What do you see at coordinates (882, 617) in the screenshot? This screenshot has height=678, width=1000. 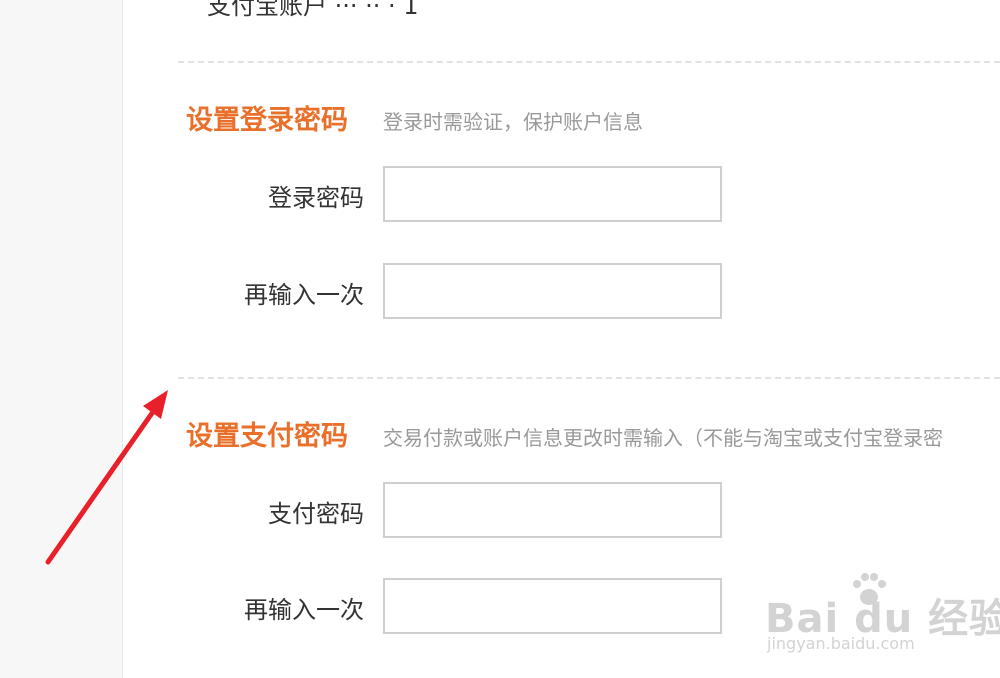 I see `watermark: Bai du 经验 jingyan.baidu.com` at bounding box center [882, 617].